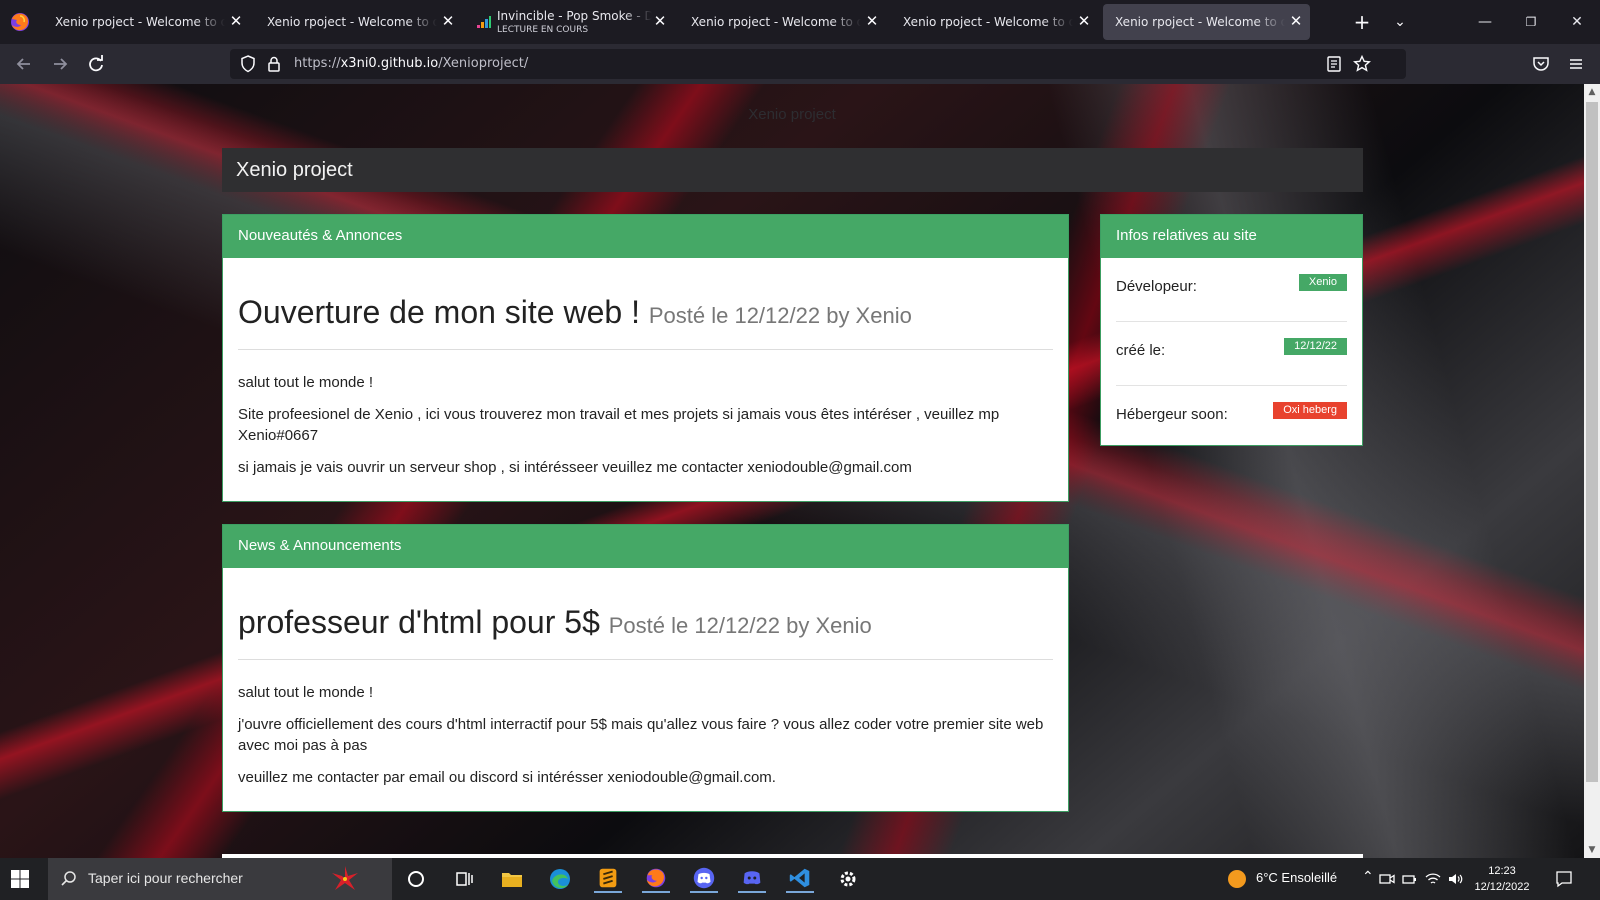 This screenshot has width=1600, height=900. Describe the element at coordinates (780, 315) in the screenshot. I see `post-meta: Posté le 12/12/22 by Xenio` at that location.